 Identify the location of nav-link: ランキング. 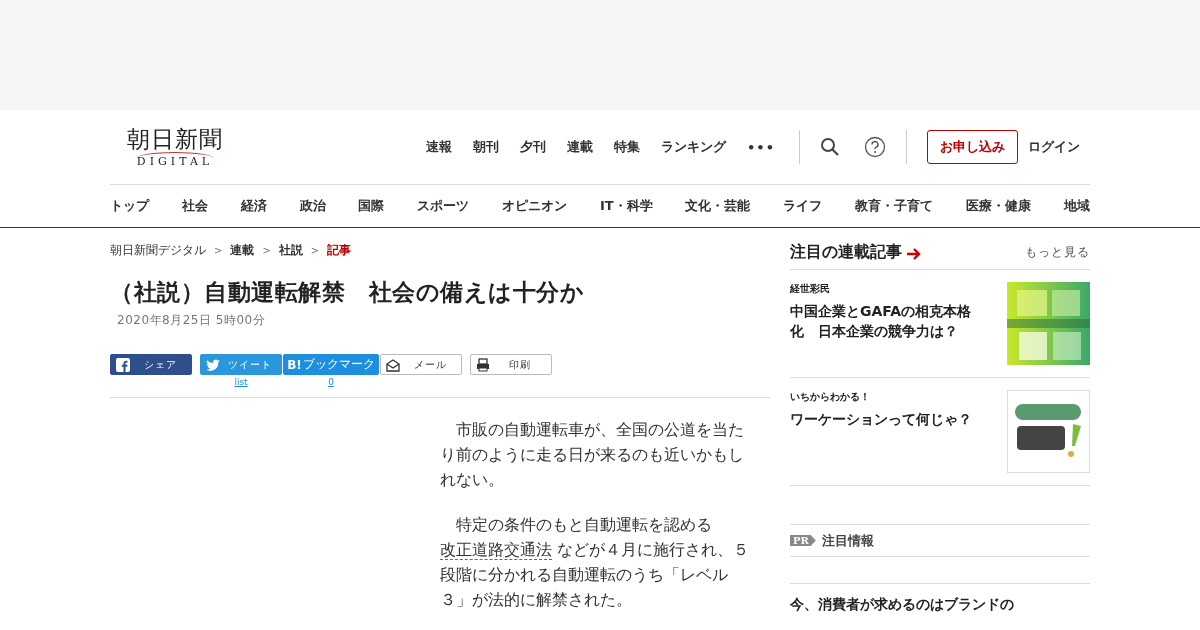
(694, 147).